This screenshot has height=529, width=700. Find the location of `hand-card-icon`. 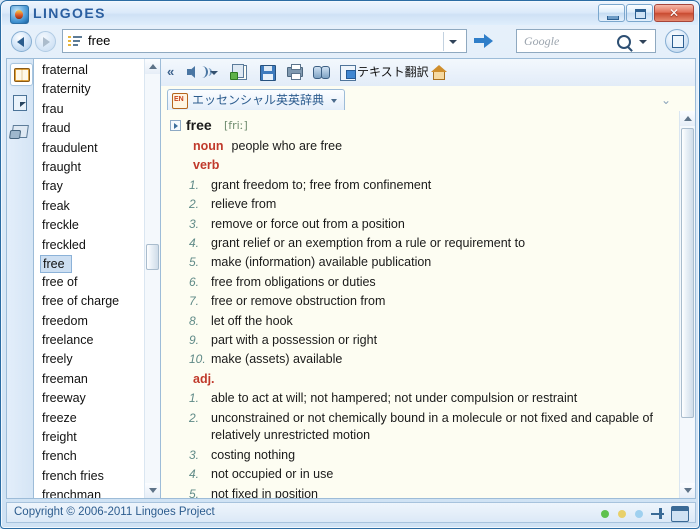

hand-card-icon is located at coordinates (20, 131).